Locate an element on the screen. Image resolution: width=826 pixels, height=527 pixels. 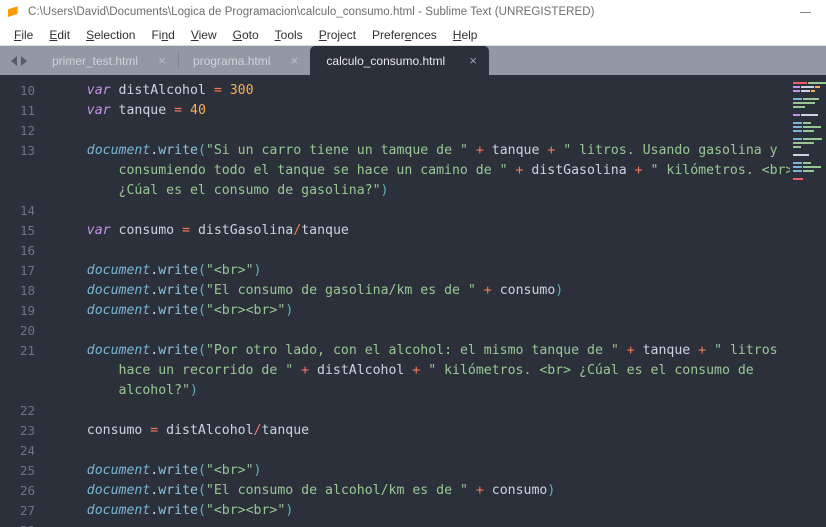
line-number: 27 is located at coordinates (27, 510).